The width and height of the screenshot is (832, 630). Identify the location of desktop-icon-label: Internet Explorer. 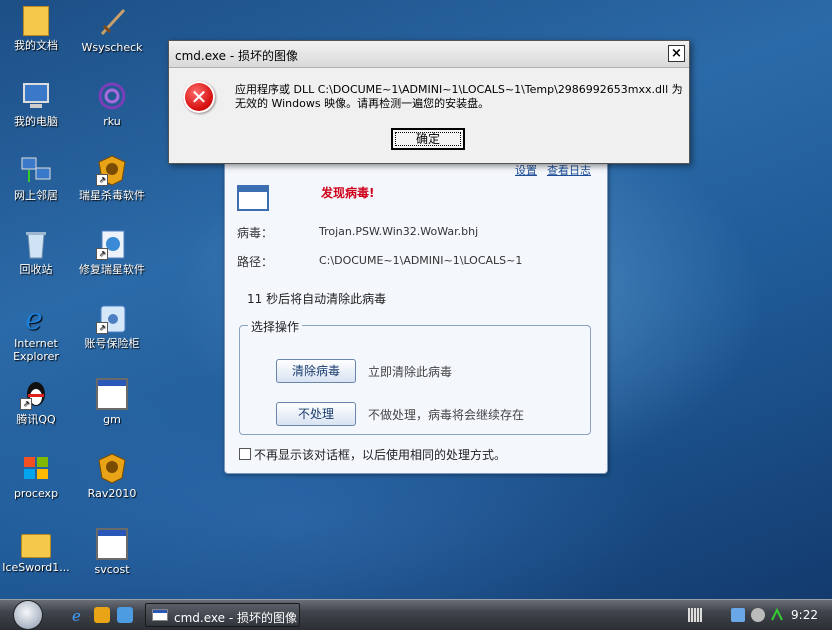
(36, 350).